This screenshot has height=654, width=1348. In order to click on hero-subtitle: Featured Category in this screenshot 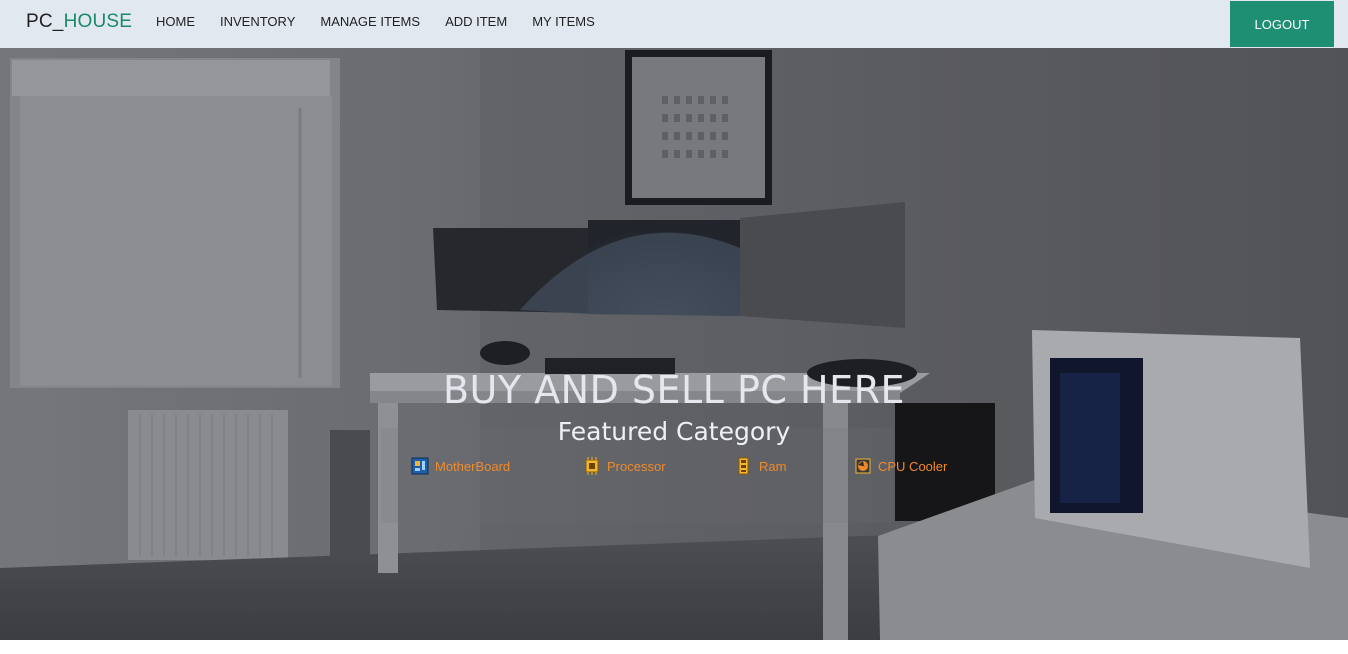, I will do `click(674, 431)`.